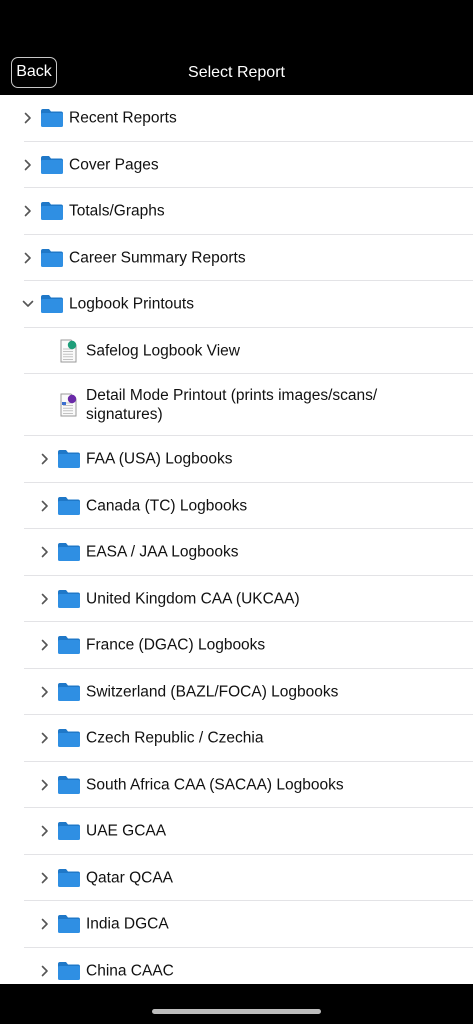  I want to click on home-indicator, so click(236, 1011).